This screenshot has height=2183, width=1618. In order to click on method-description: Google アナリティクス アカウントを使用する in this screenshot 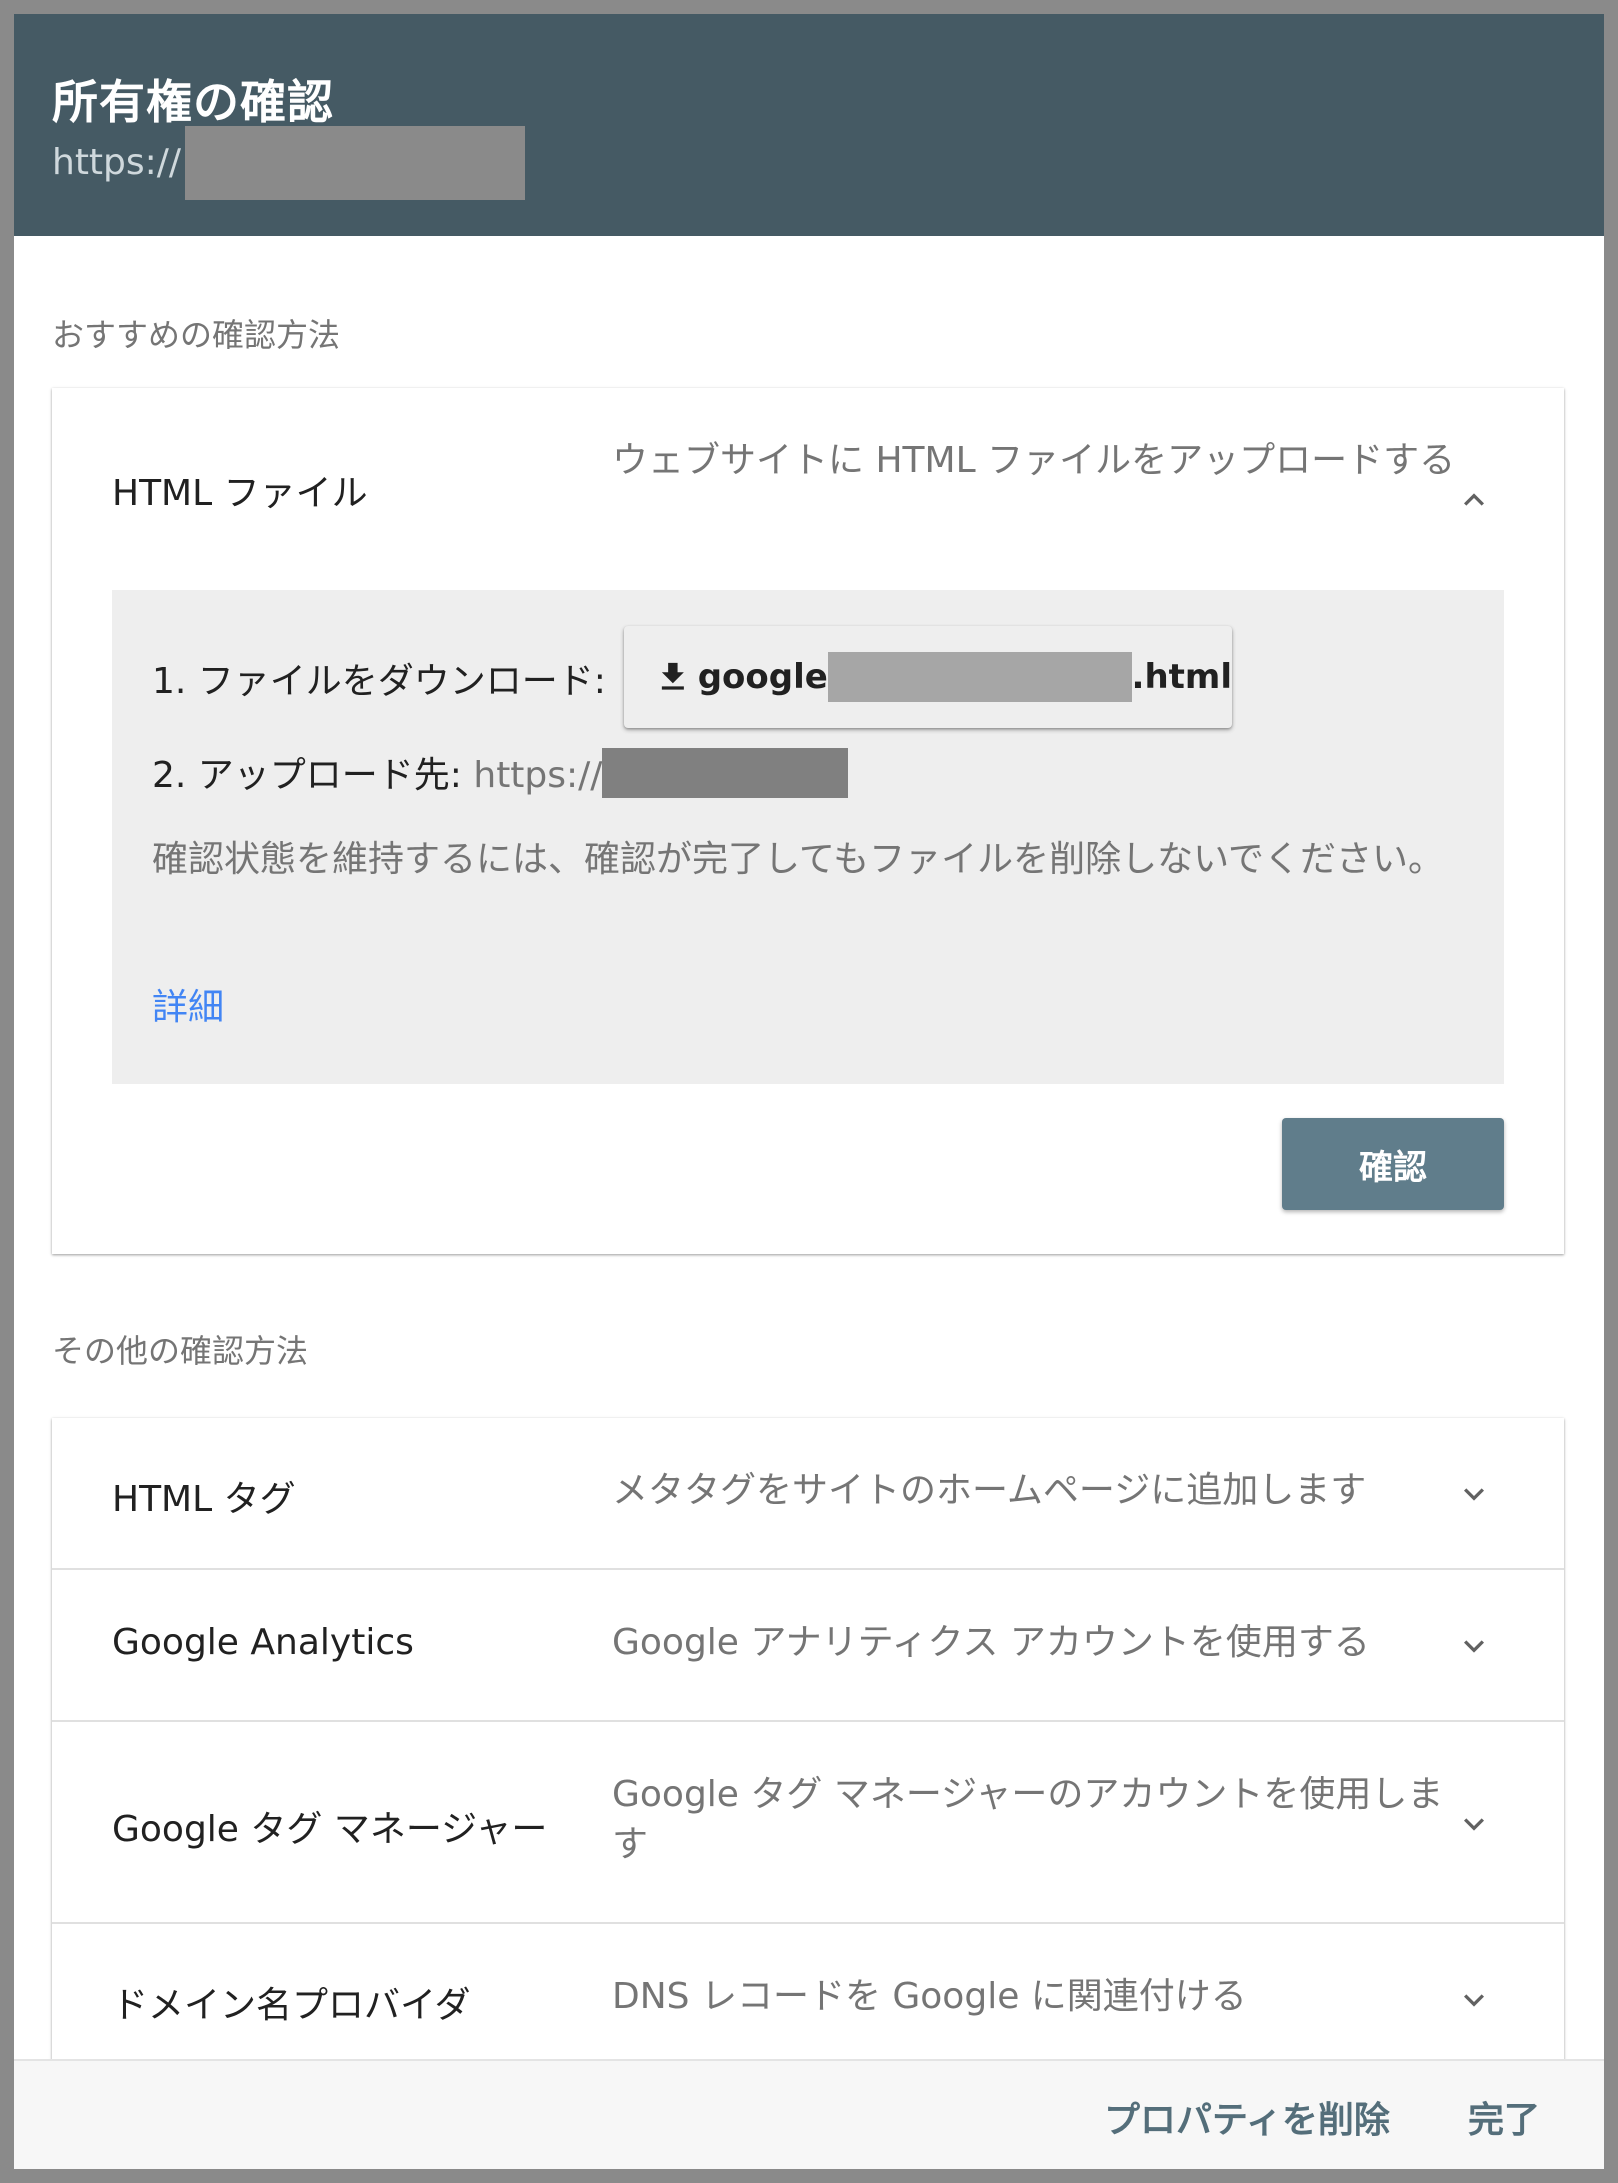, I will do `click(991, 1642)`.